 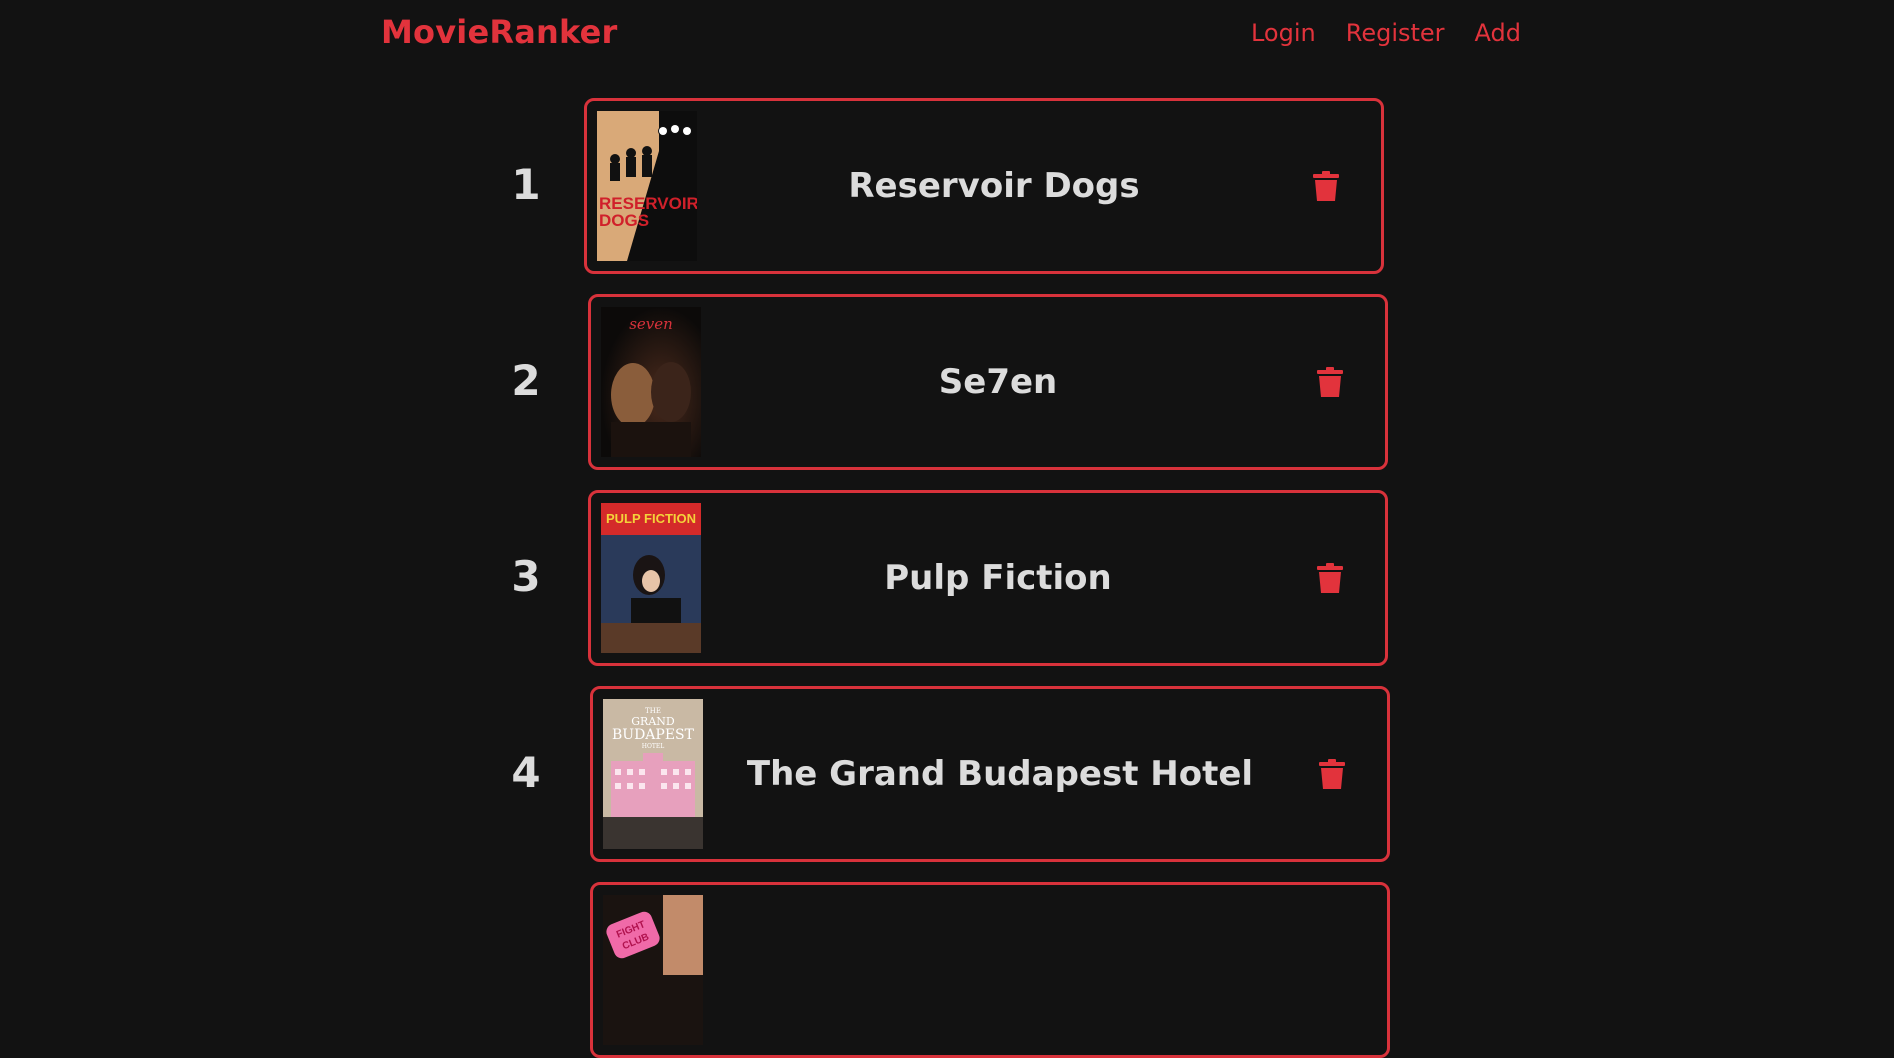 What do you see at coordinates (651, 578) in the screenshot?
I see `movie-poster: PULP FICTION` at bounding box center [651, 578].